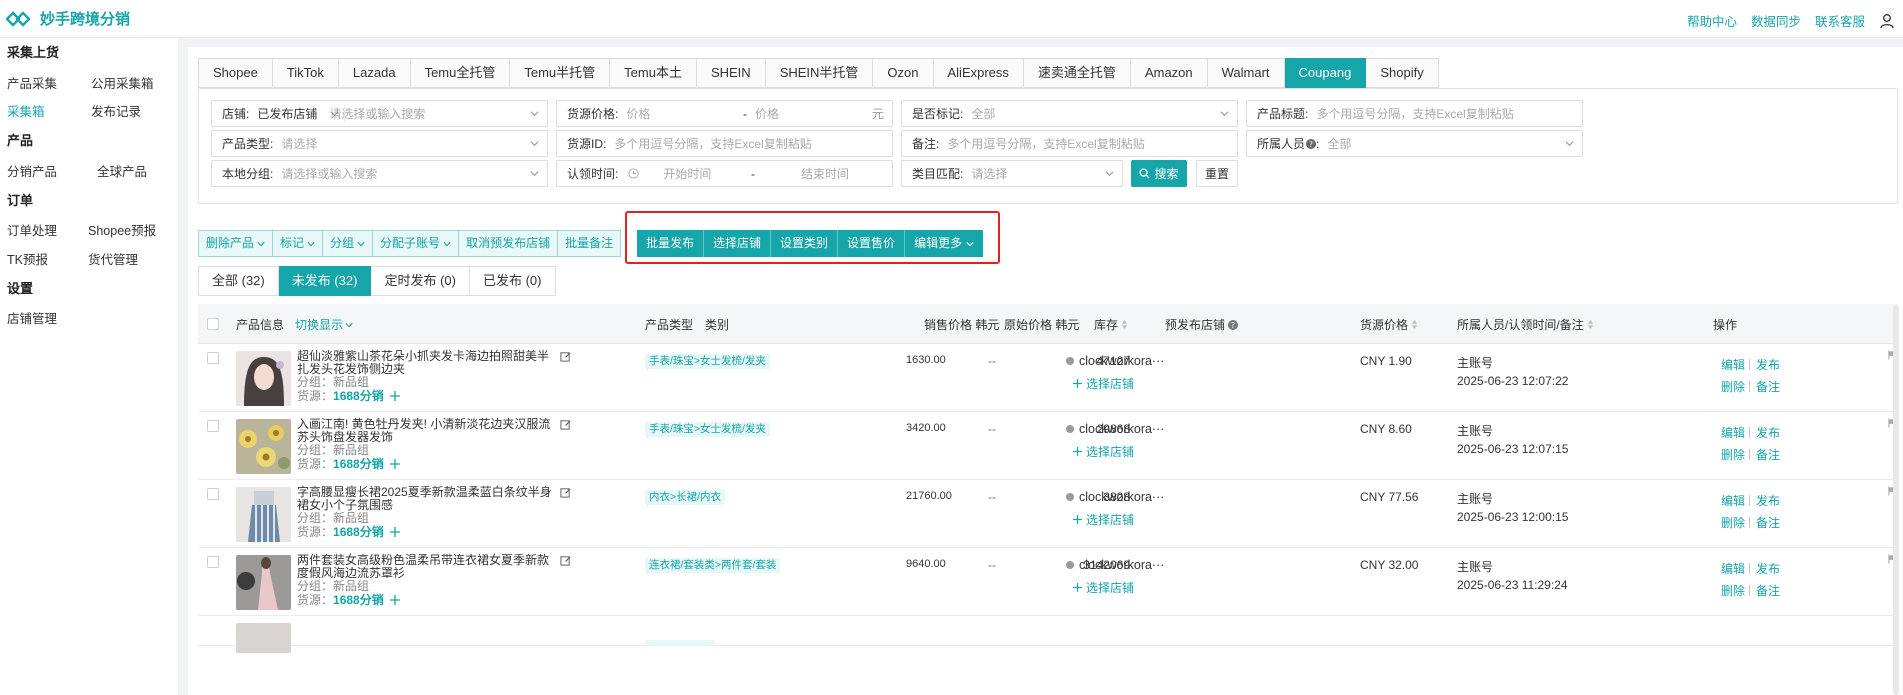  What do you see at coordinates (426, 430) in the screenshot?
I see `product-title: 入画江南! 黄色牡丹发夹! 小清新淡花边夹汉服流苏头饰盘发器发饰` at bounding box center [426, 430].